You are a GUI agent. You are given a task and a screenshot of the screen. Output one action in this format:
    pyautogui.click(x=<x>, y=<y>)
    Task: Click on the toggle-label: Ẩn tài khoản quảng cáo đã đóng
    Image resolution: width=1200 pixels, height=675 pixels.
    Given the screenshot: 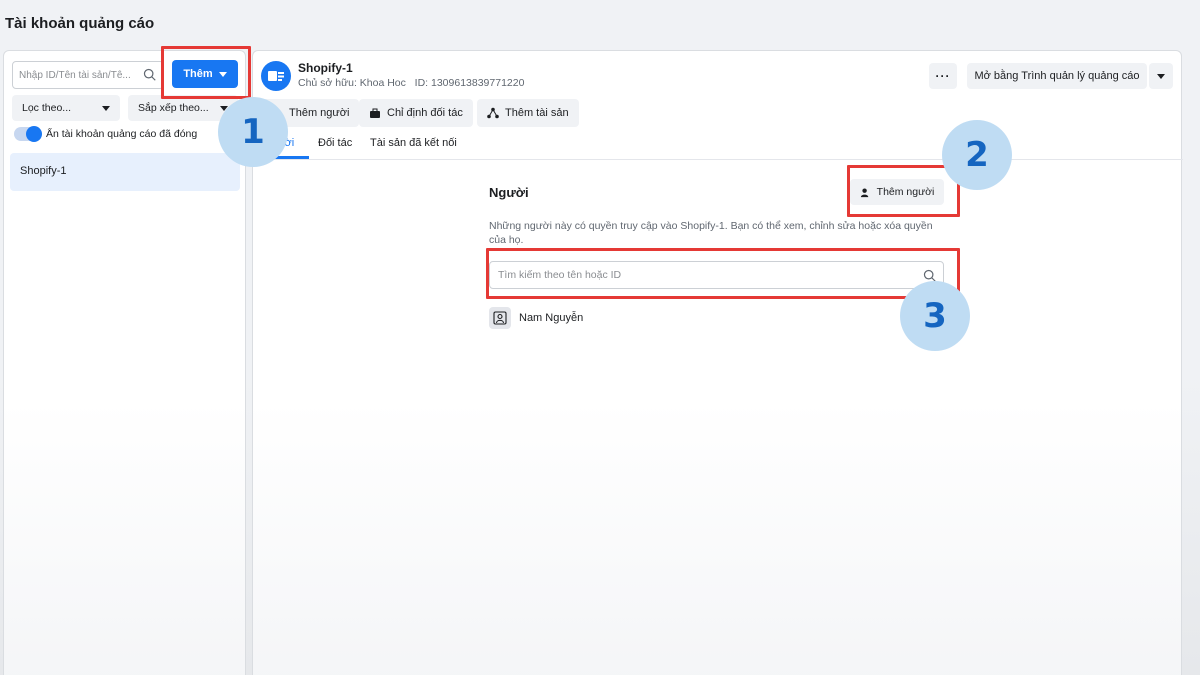 What is the action you would take?
    pyautogui.click(x=122, y=134)
    